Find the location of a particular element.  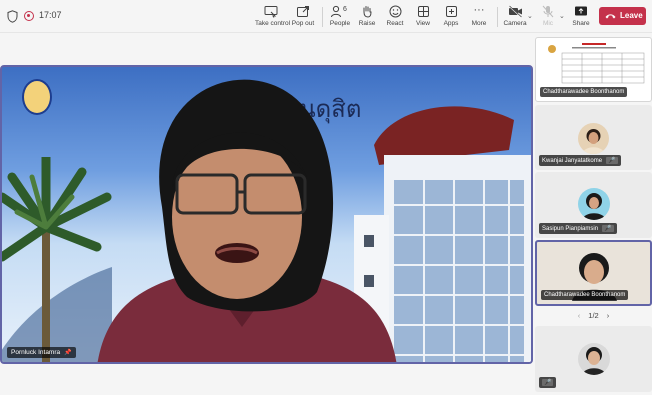

pager-label: 1/2 is located at coordinates (593, 315).